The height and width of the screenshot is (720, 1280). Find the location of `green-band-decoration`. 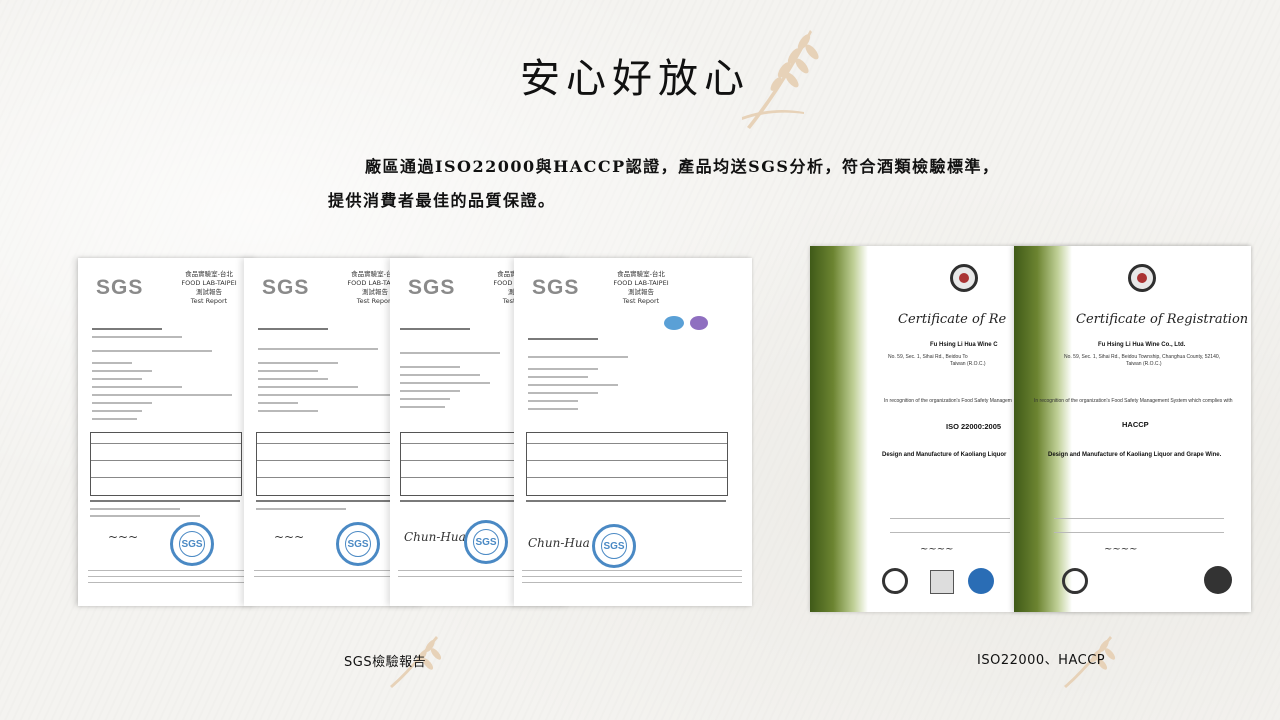

green-band-decoration is located at coordinates (1043, 429).